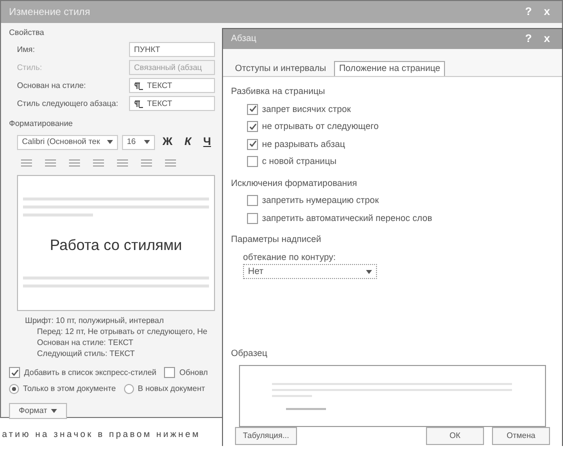 The height and width of the screenshot is (450, 563). Describe the element at coordinates (90, 372) in the screenshot. I see `checkbox-label: Добавить в список экспресс-стилей` at that location.